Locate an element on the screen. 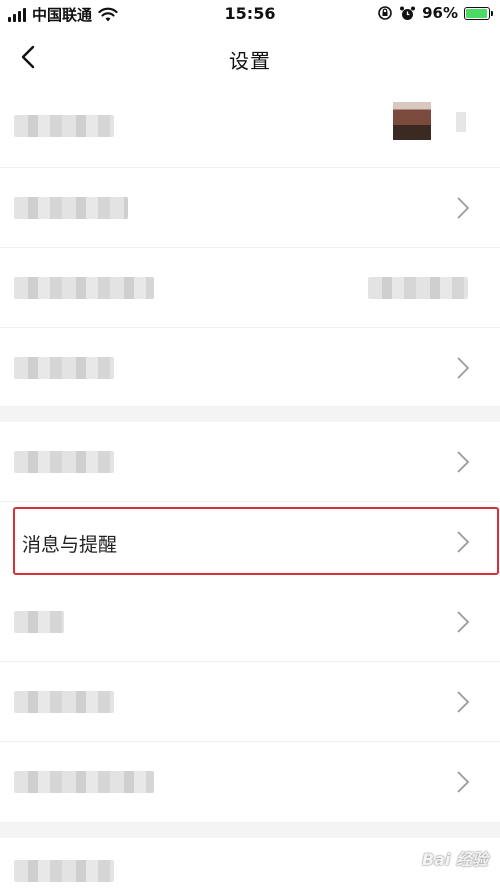  battery-icon is located at coordinates (478, 13).